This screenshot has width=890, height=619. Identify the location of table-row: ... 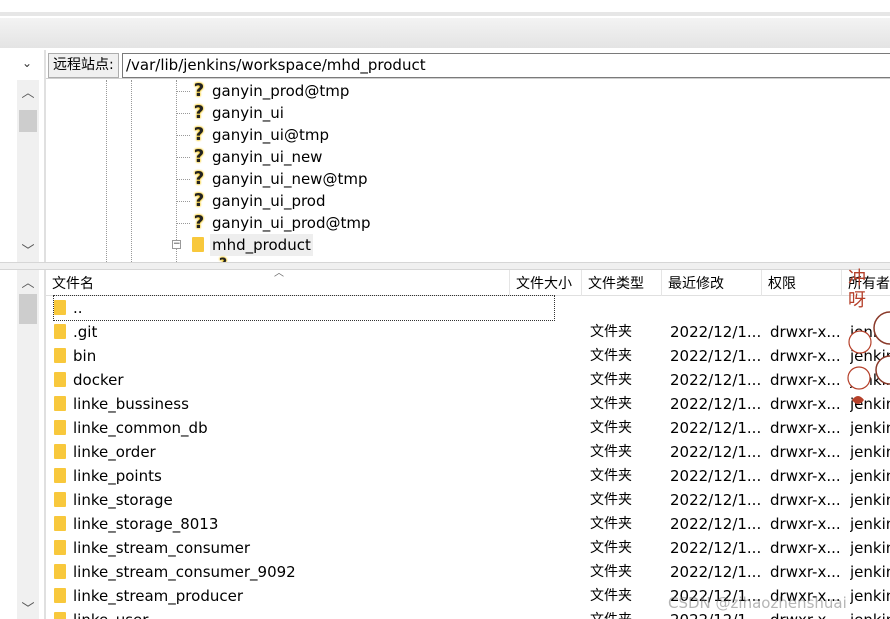
(468, 308).